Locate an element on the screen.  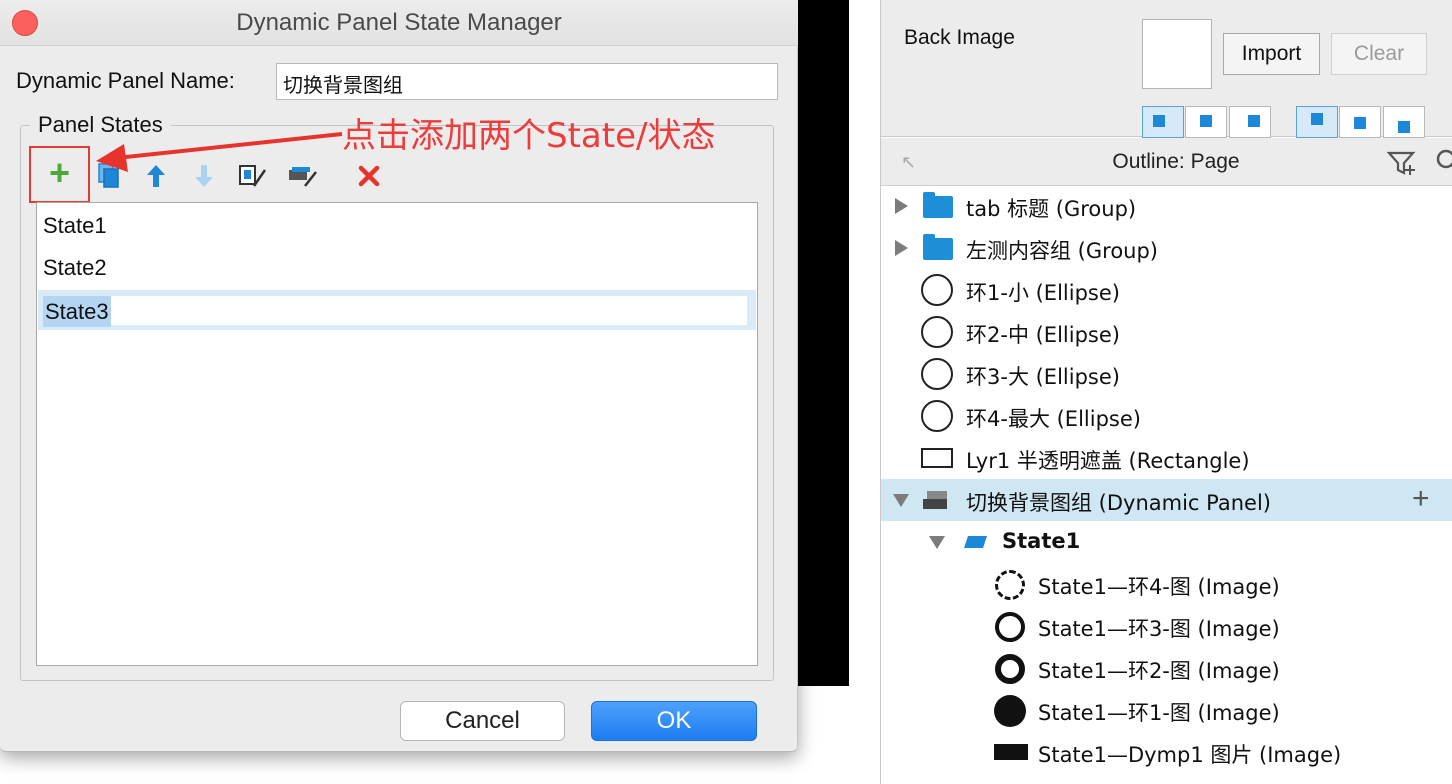
ok-button: OK is located at coordinates (674, 721).